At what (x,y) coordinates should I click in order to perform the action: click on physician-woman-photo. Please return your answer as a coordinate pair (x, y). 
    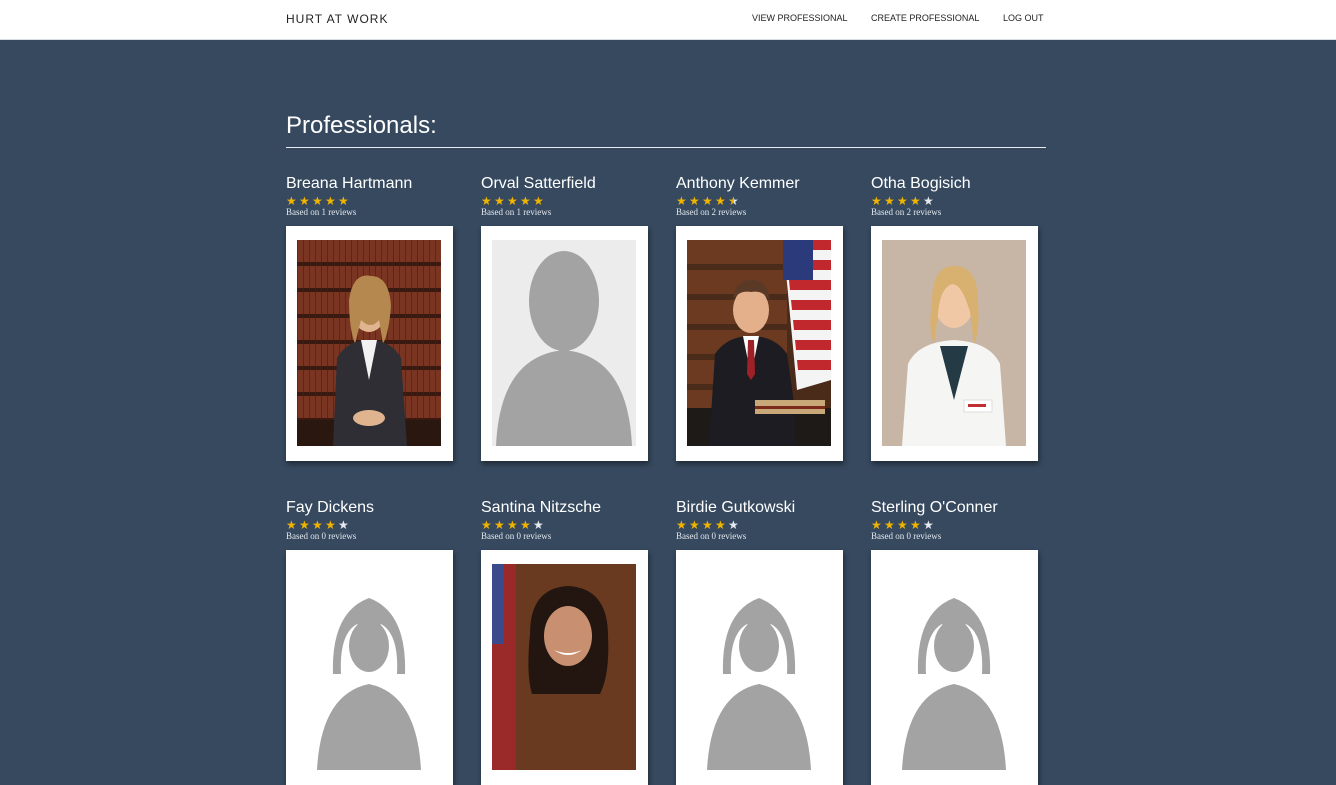
    Looking at the image, I should click on (954, 343).